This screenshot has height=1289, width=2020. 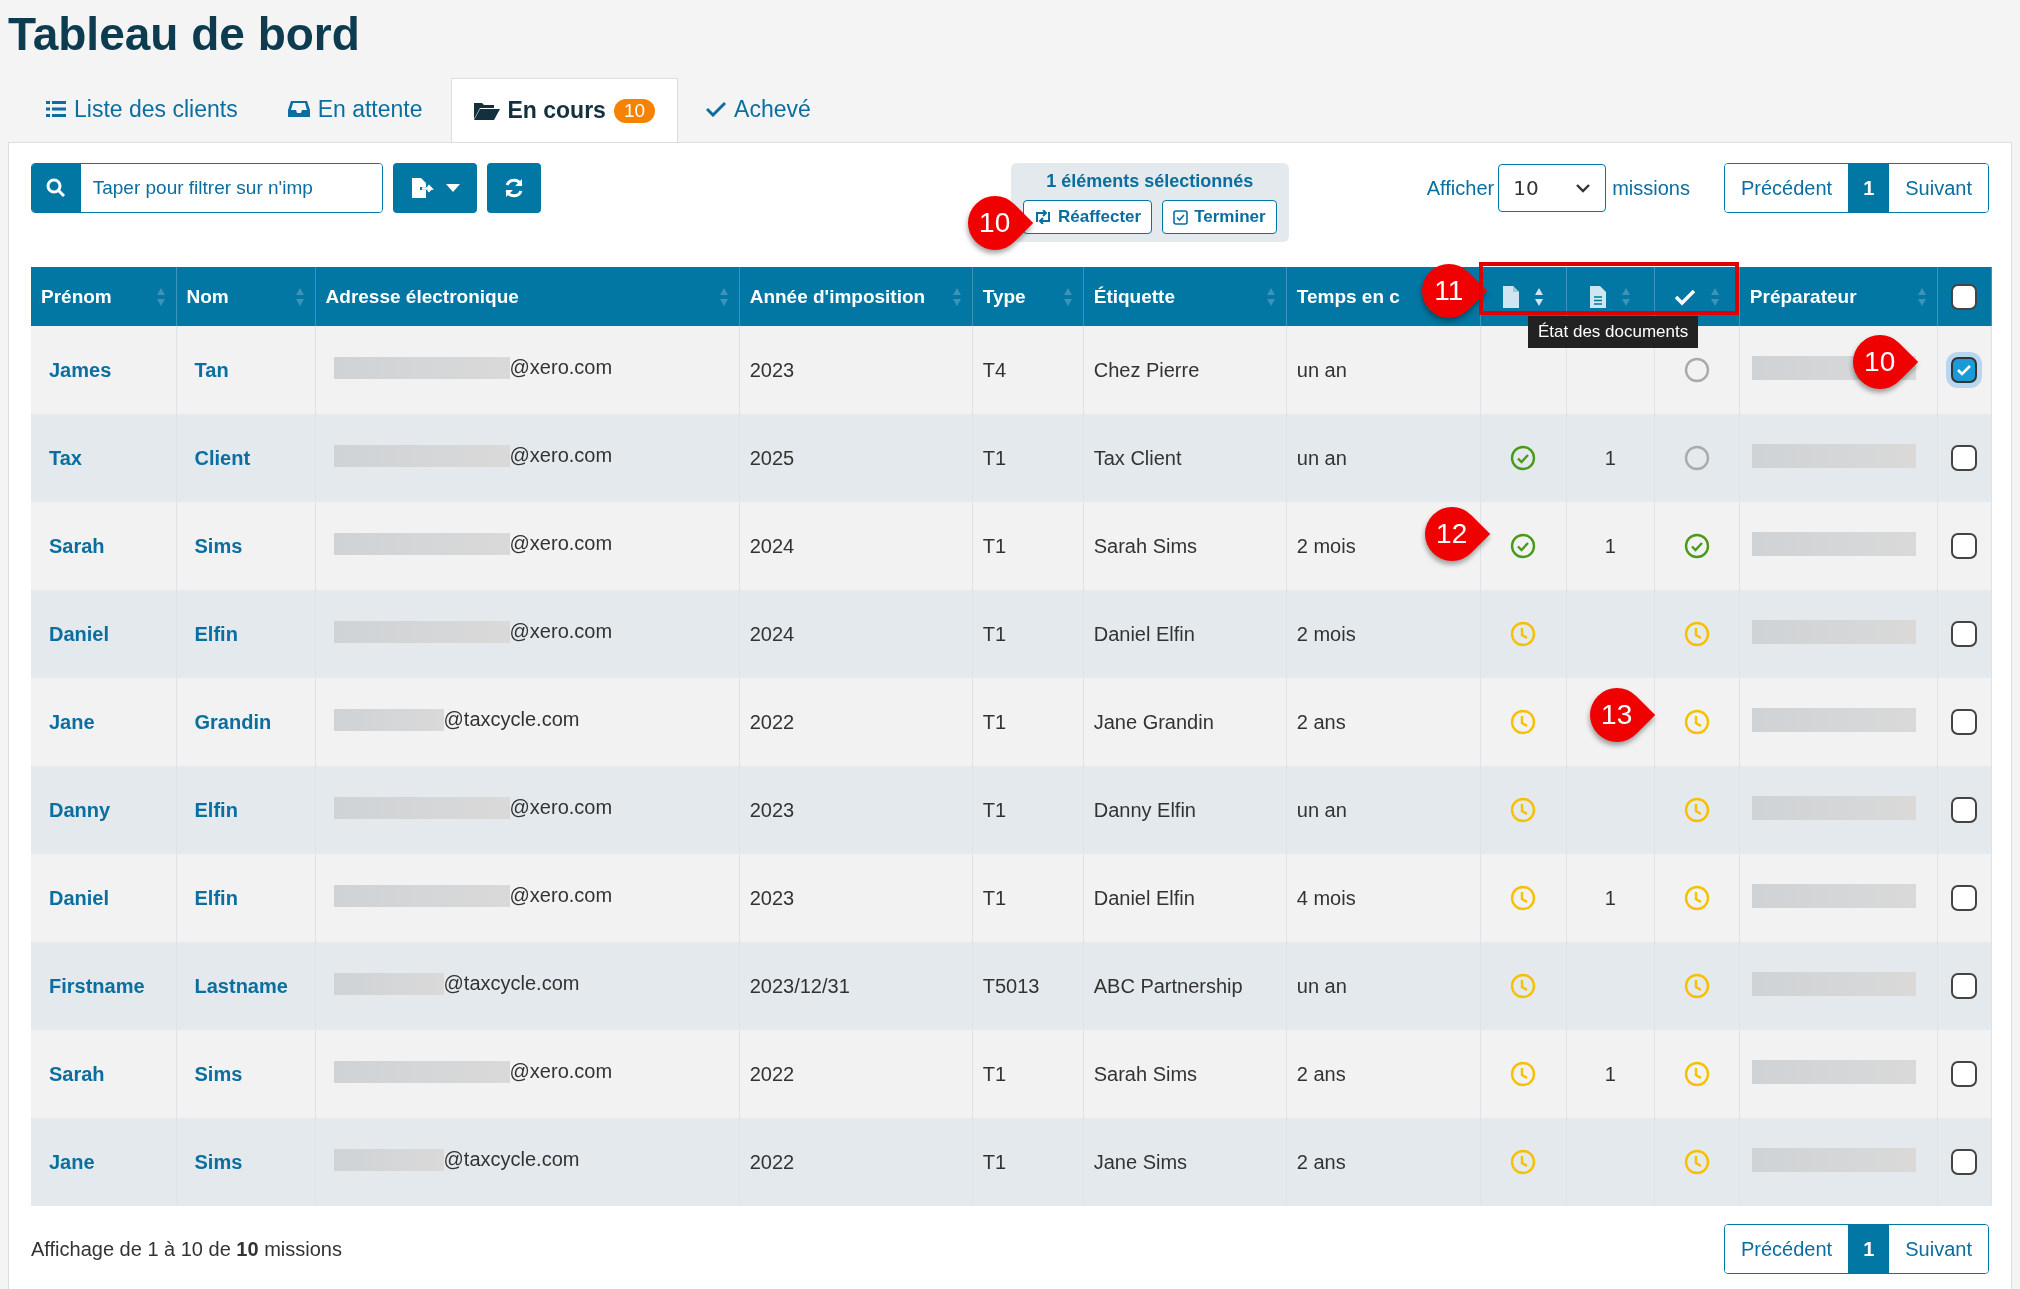 What do you see at coordinates (1134, 296) in the screenshot?
I see `column-header: Étiquette` at bounding box center [1134, 296].